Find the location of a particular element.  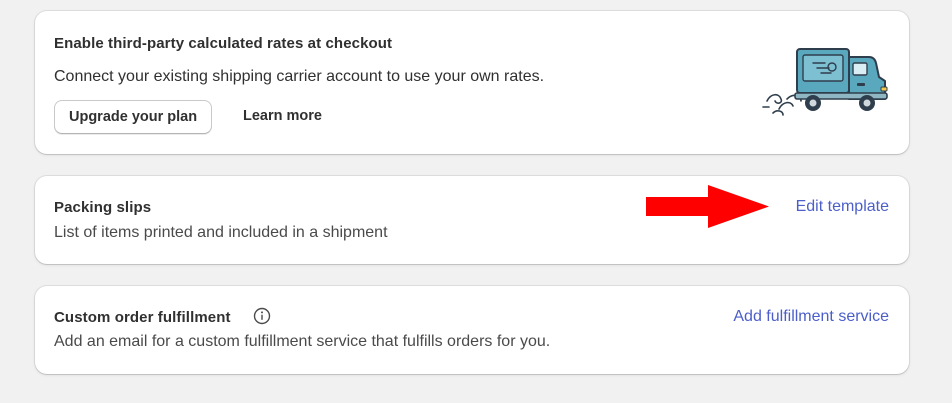

edit-template-link: Edit template is located at coordinates (842, 207).